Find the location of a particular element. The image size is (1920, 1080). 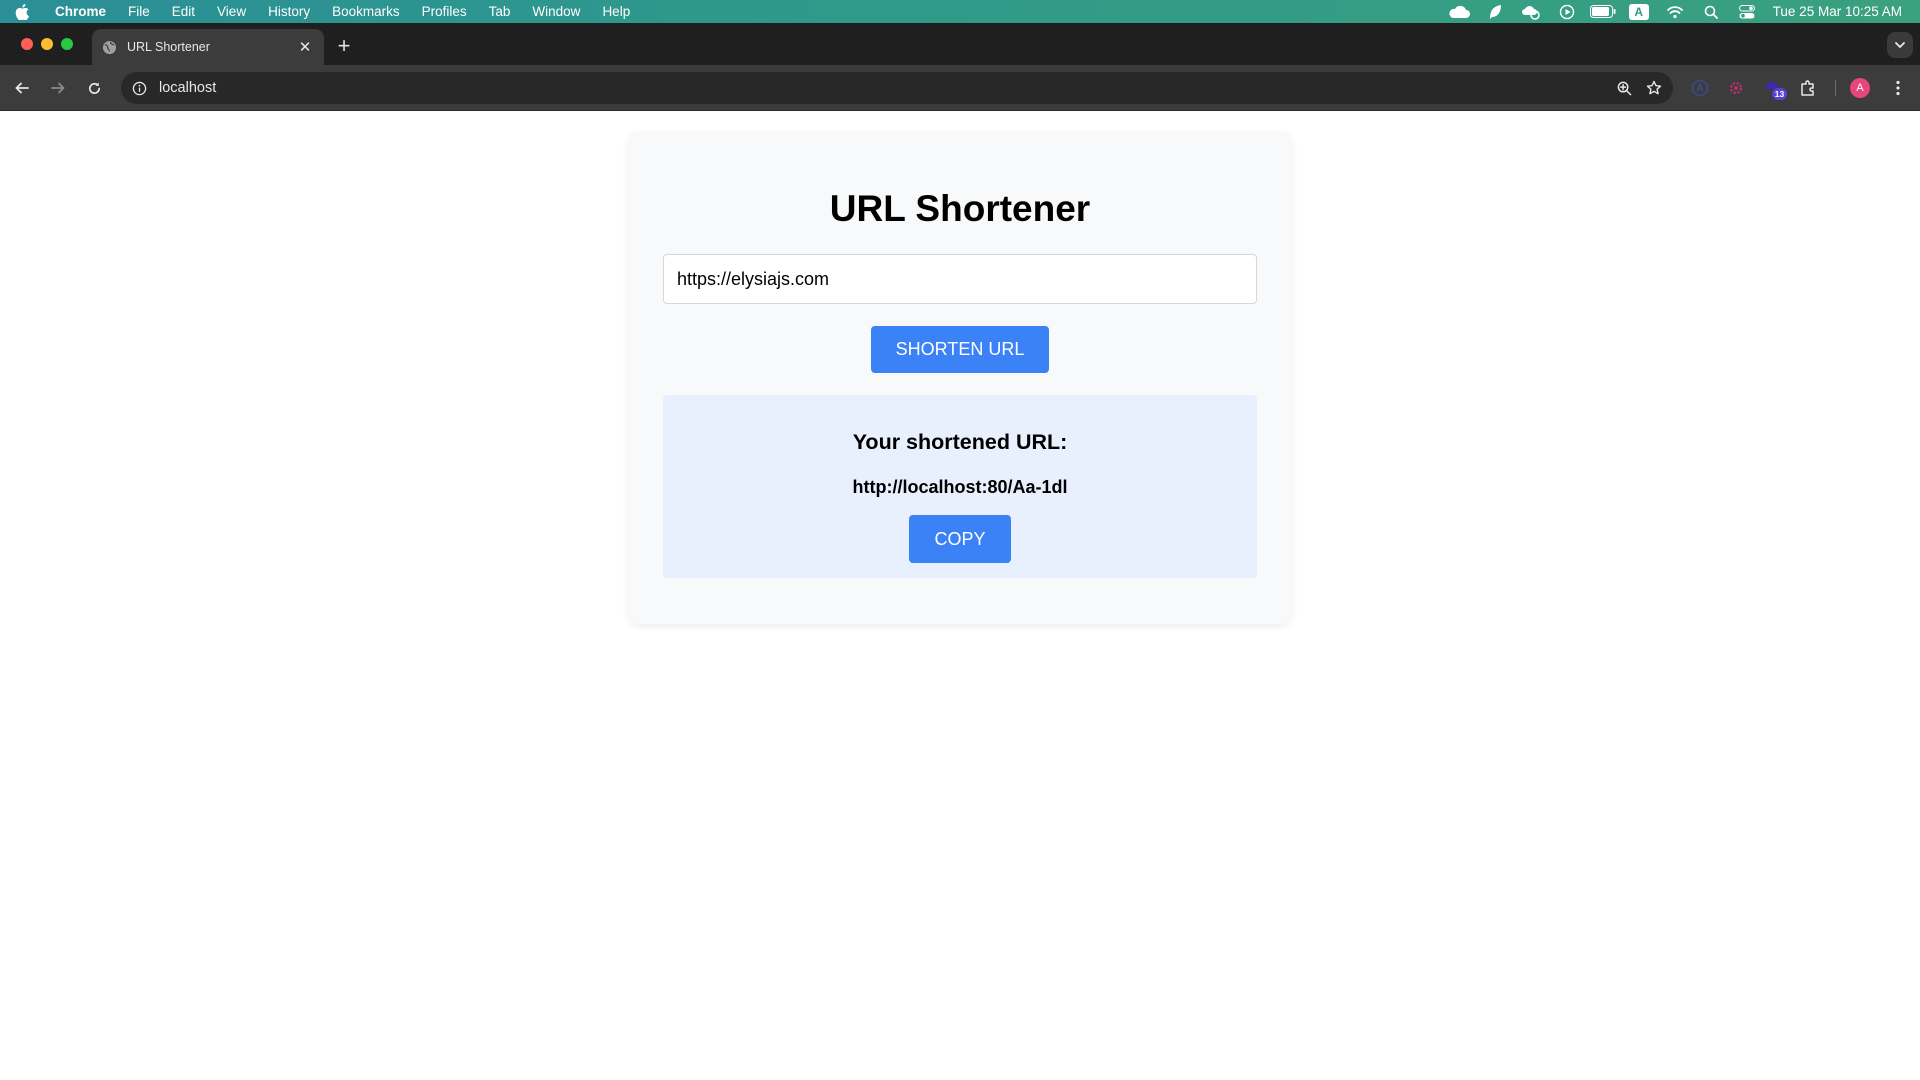

toolbar-divider is located at coordinates (1835, 88).